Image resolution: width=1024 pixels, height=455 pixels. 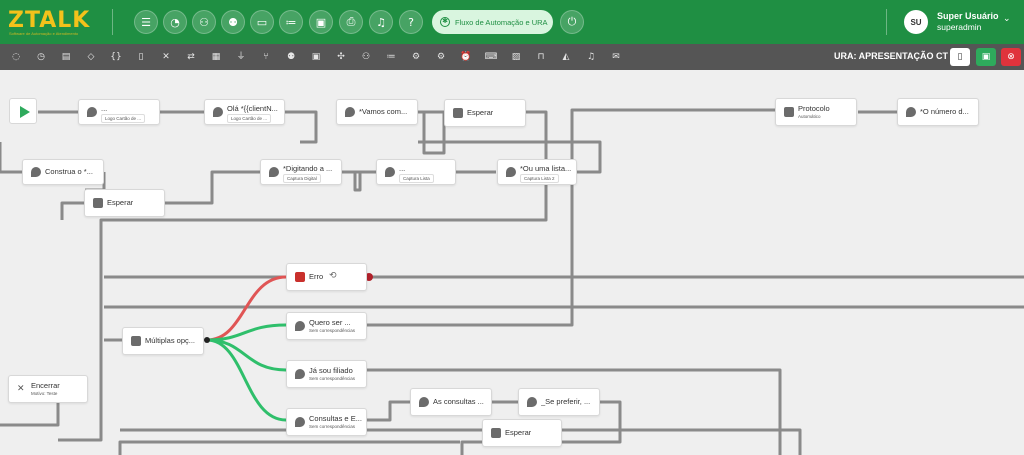 I want to click on capture-node: *Digitando a ... Captura Digital, so click(x=301, y=172).